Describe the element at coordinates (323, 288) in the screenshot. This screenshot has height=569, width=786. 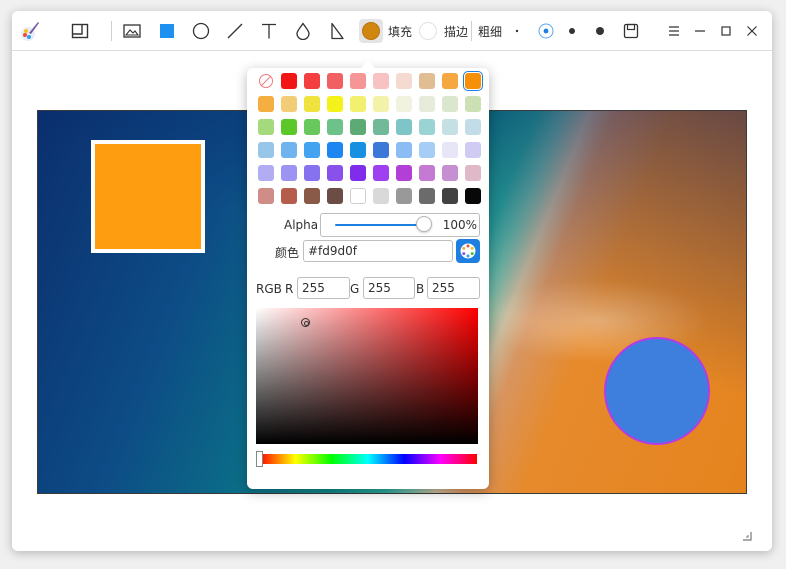
I see `r-input: 255` at that location.